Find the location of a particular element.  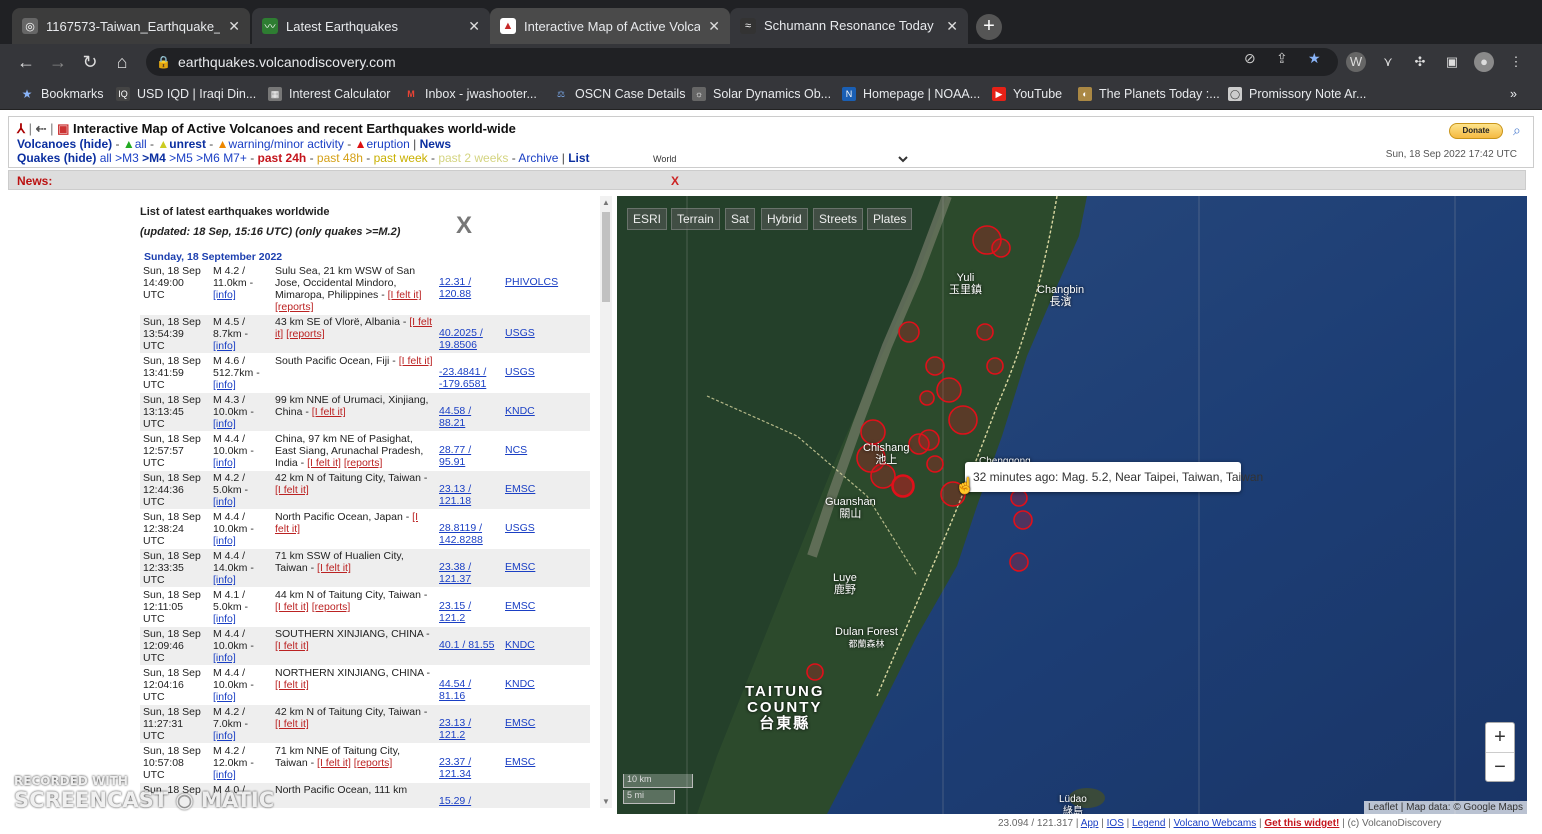

coords-link: 23.15 / 121.2 is located at coordinates (455, 612).